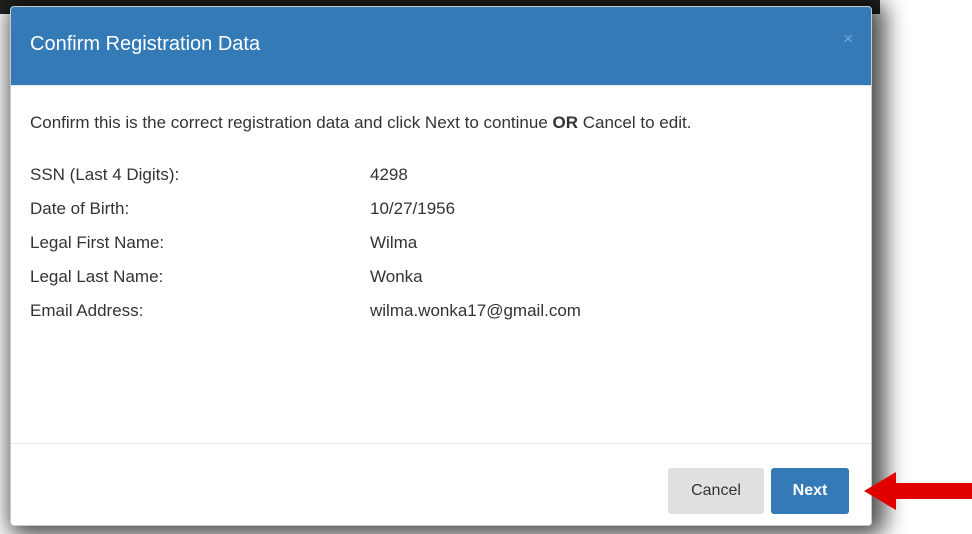  I want to click on dialog-header: Confirm Registration Data ×, so click(441, 46).